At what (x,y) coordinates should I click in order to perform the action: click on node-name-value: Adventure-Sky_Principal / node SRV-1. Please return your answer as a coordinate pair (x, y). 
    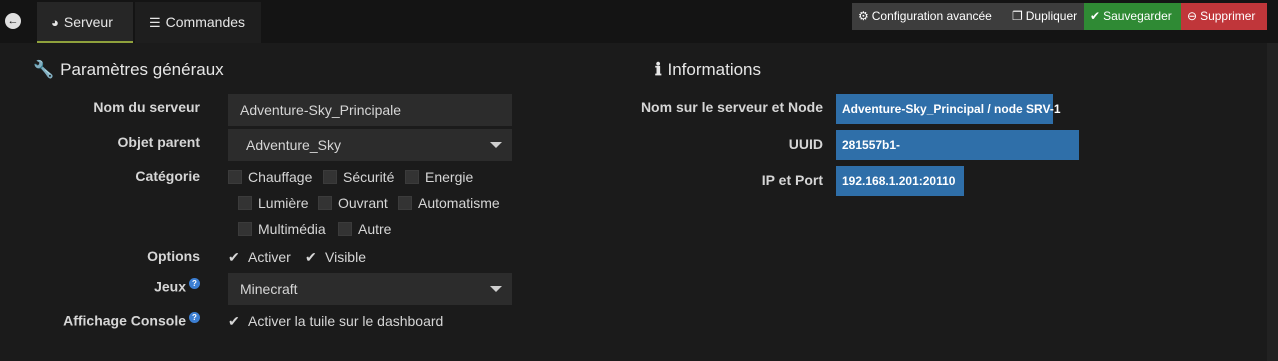
    Looking at the image, I should click on (948, 109).